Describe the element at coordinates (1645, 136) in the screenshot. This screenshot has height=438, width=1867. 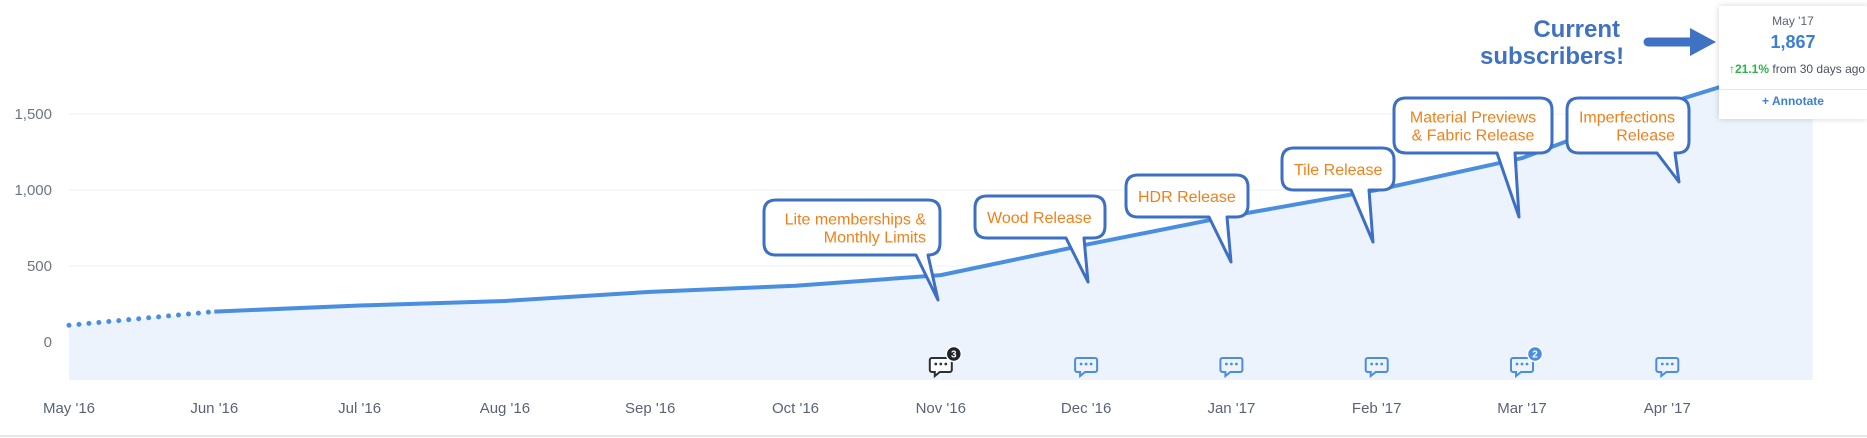
I see `annotation-text: Release` at that location.